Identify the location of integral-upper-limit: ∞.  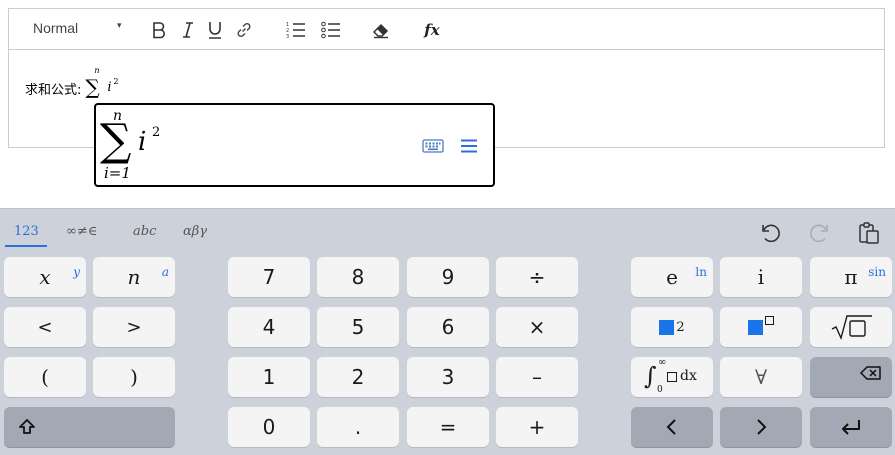
(662, 362).